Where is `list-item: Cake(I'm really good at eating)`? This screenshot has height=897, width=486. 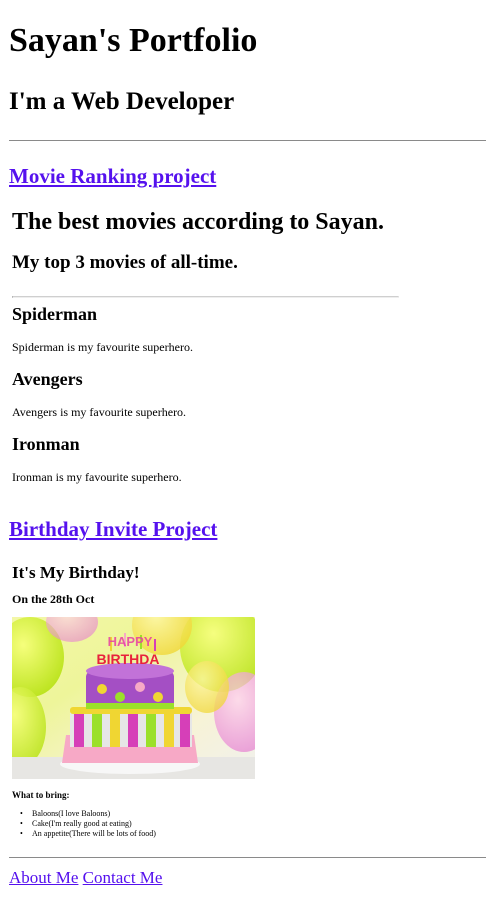
list-item: Cake(I'm really good at eating) is located at coordinates (88, 824).